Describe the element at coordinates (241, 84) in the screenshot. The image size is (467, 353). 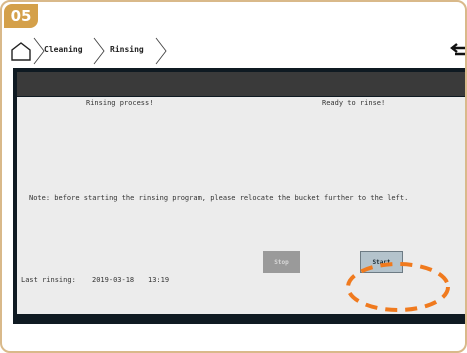
I see `screen-header-bar` at that location.